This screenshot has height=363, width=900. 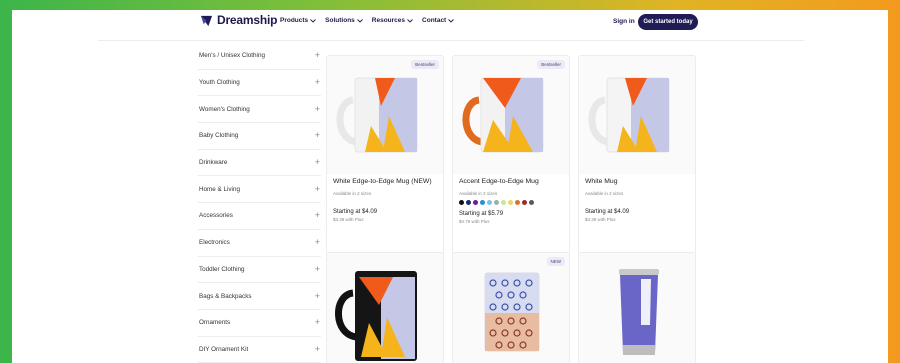 I want to click on accent-edge-mug-image, so click(x=503, y=115).